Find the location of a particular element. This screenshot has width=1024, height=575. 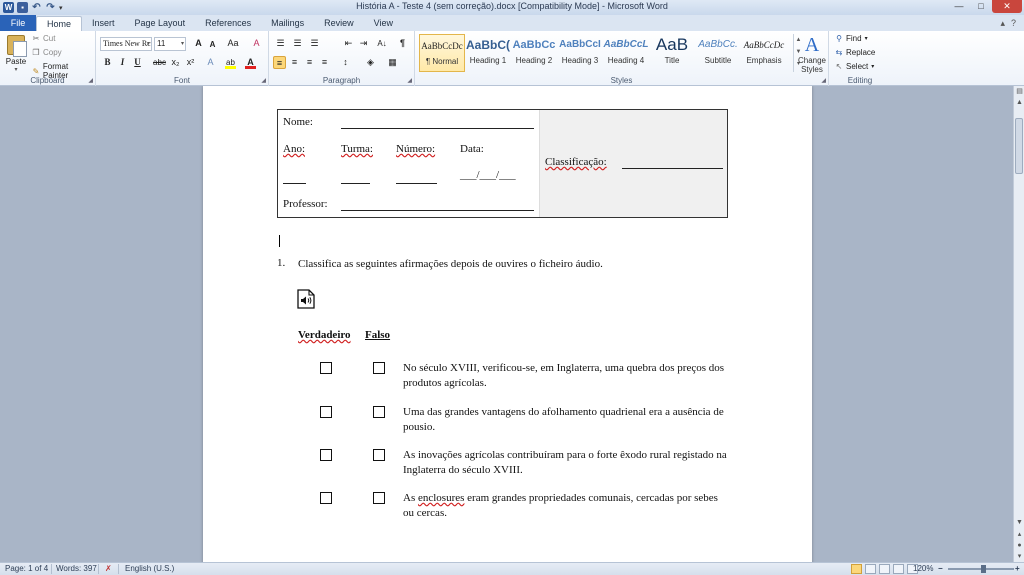

scrollbar-thumb is located at coordinates (1019, 146).